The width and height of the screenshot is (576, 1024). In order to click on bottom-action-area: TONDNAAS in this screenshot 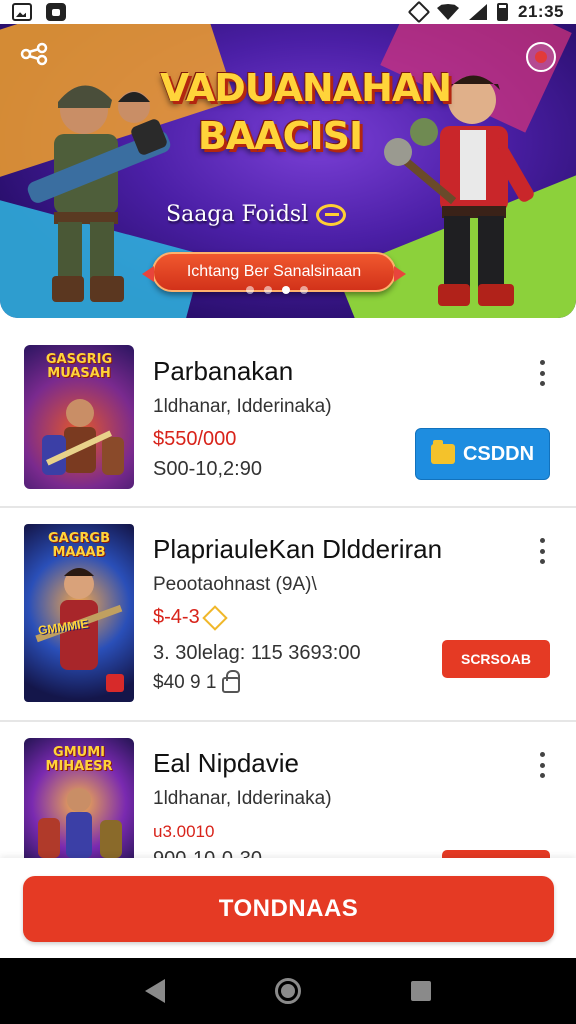, I will do `click(288, 908)`.